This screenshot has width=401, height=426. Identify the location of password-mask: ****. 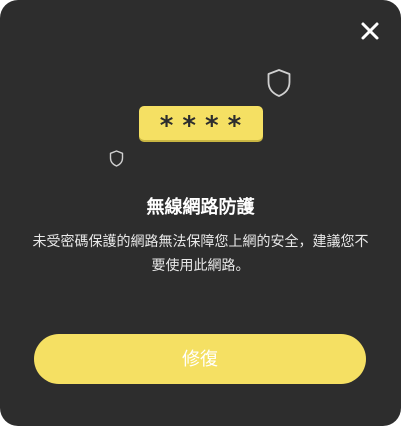
(204, 126).